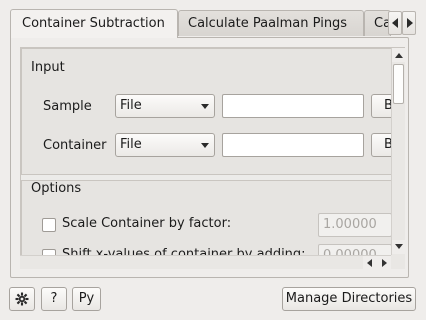 Image resolution: width=426 pixels, height=320 pixels. I want to click on scroll-right-button, so click(384, 263).